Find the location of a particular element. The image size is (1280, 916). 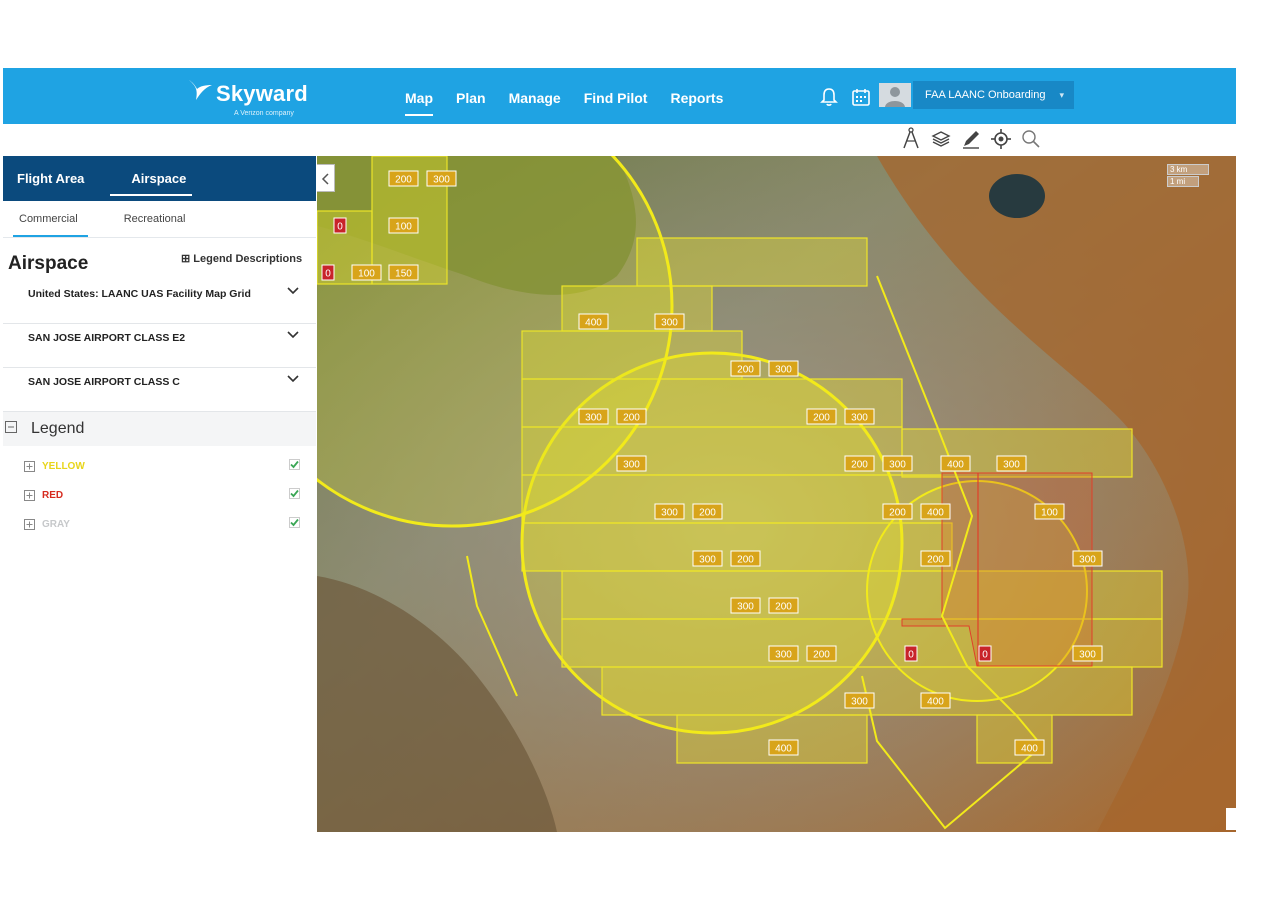

skyward-logo: Skyward A Verizon company is located at coordinates (251, 97).